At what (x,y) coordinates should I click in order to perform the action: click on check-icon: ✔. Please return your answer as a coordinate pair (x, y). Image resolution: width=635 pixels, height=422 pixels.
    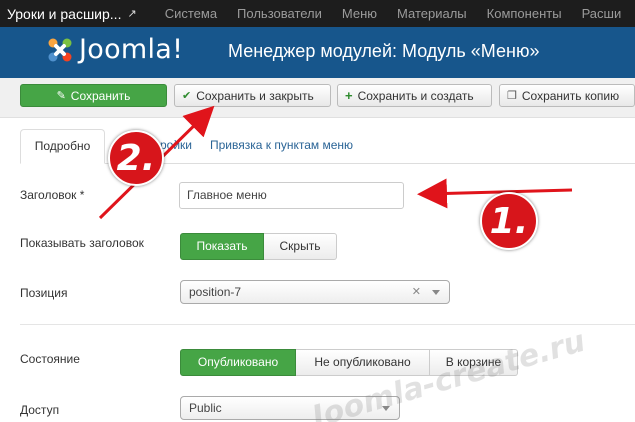
    Looking at the image, I should click on (187, 96).